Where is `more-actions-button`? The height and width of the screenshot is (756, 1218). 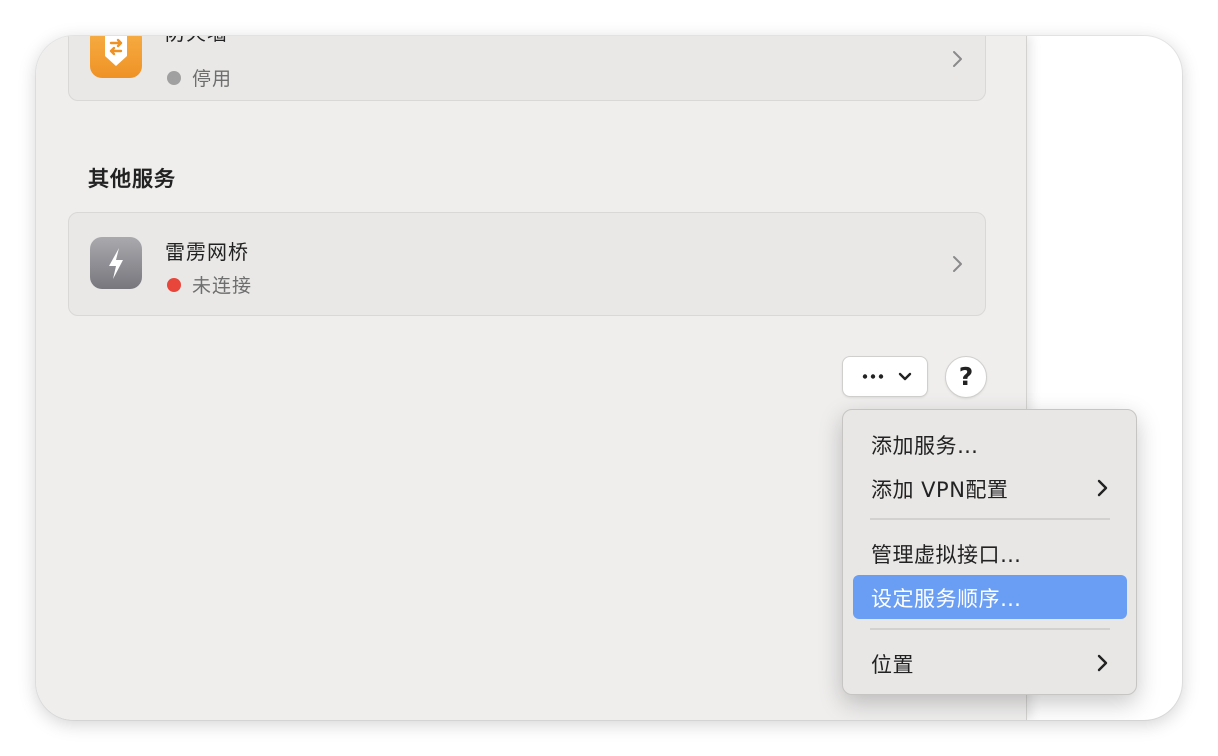 more-actions-button is located at coordinates (885, 376).